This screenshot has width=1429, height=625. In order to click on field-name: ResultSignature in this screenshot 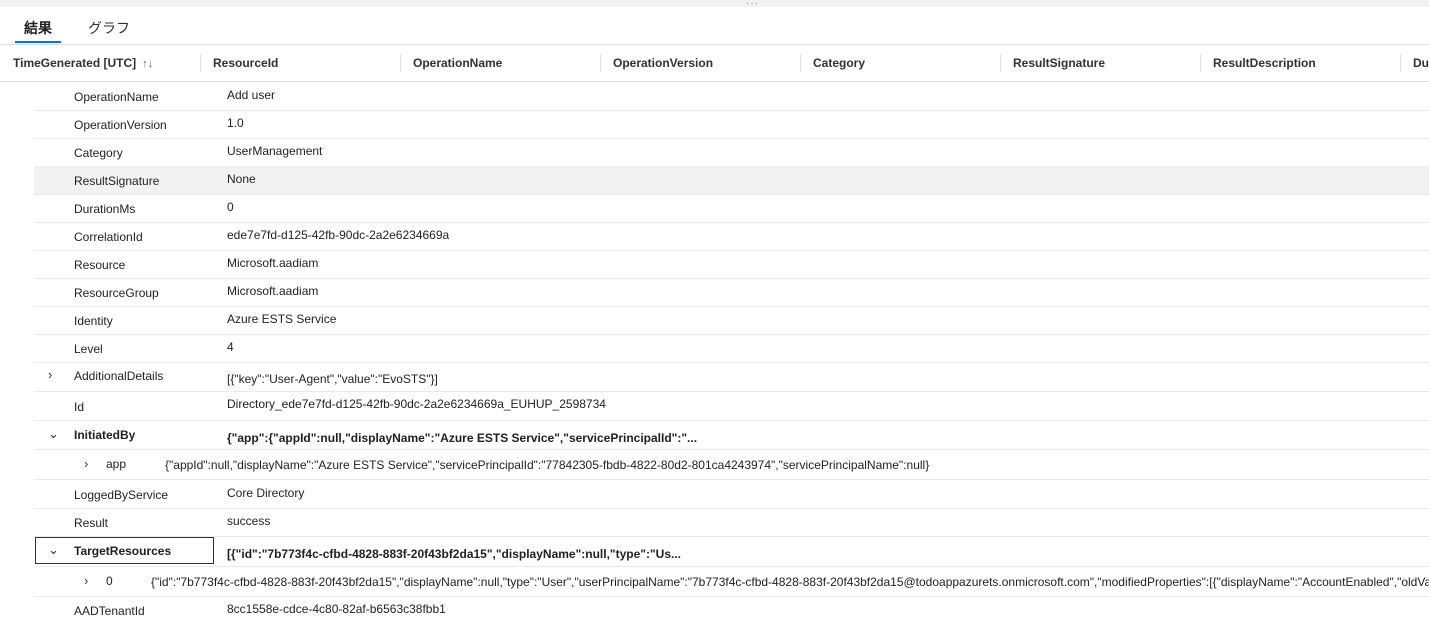, I will do `click(117, 181)`.